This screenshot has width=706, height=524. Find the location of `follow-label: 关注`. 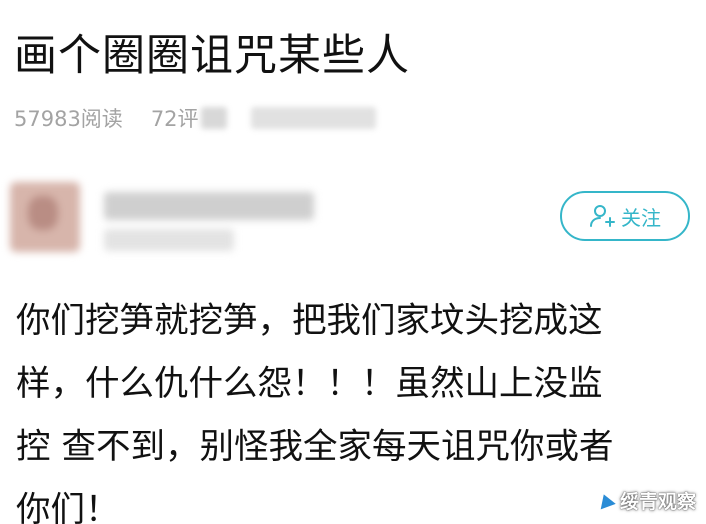

follow-label: 关注 is located at coordinates (641, 217).